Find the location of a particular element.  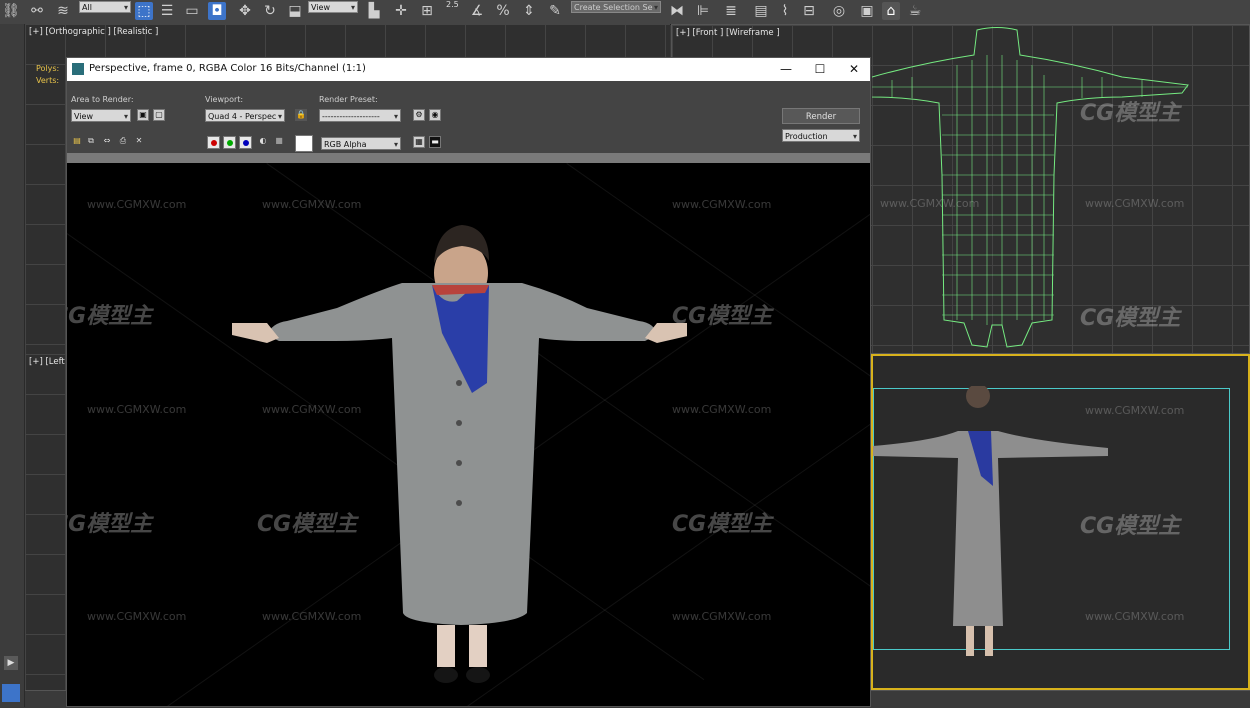

print-icon: ⎙ is located at coordinates (123, 142).